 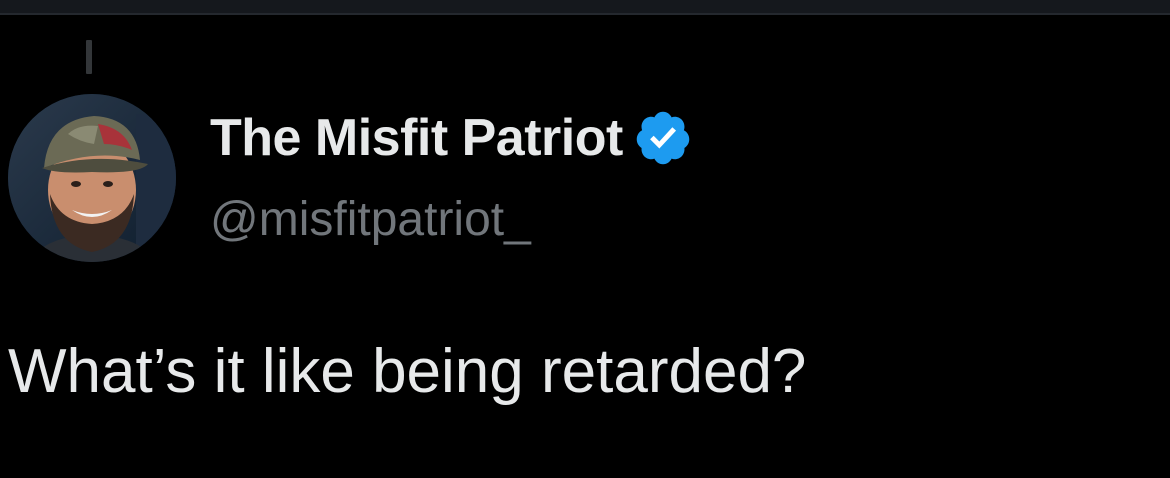 What do you see at coordinates (370, 219) in the screenshot?
I see `author-handle: @misfitpatriot_` at bounding box center [370, 219].